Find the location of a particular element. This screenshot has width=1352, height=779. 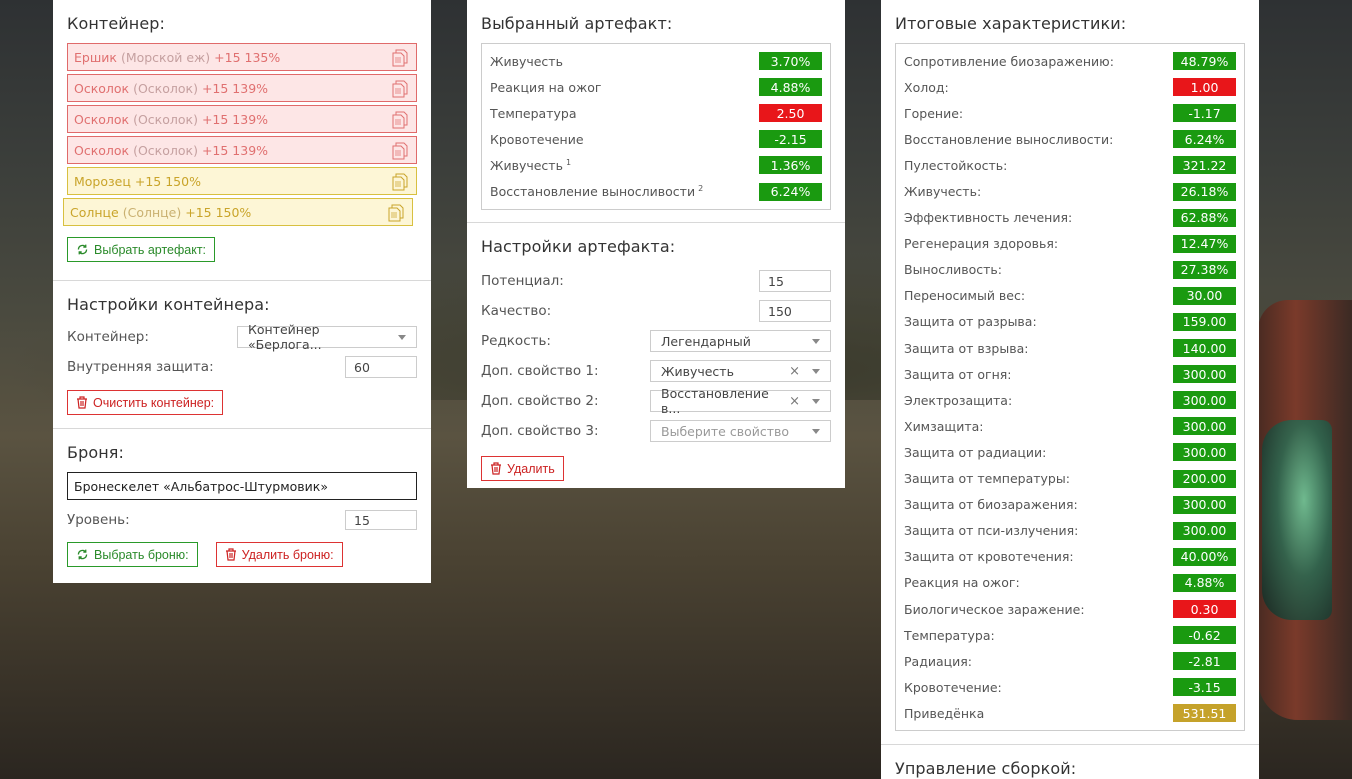

stat-label: Регенерация здоровья: is located at coordinates (981, 243).